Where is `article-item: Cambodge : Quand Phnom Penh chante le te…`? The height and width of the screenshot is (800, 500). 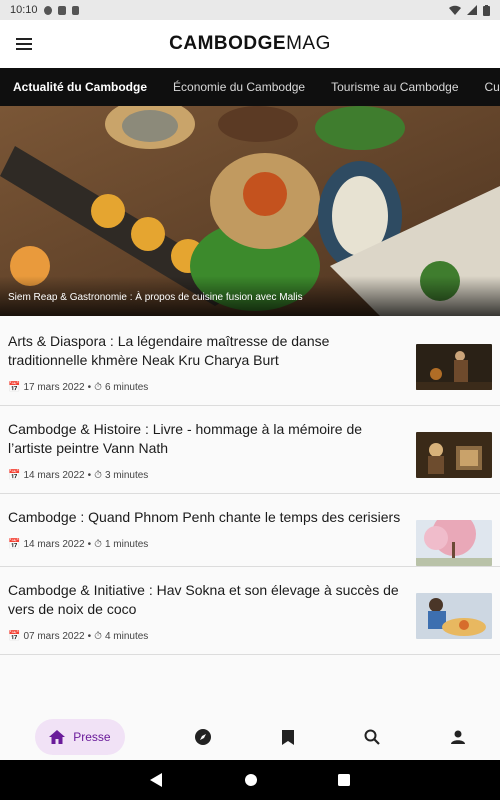 article-item: Cambodge : Quand Phnom Penh chante le te… is located at coordinates (250, 530).